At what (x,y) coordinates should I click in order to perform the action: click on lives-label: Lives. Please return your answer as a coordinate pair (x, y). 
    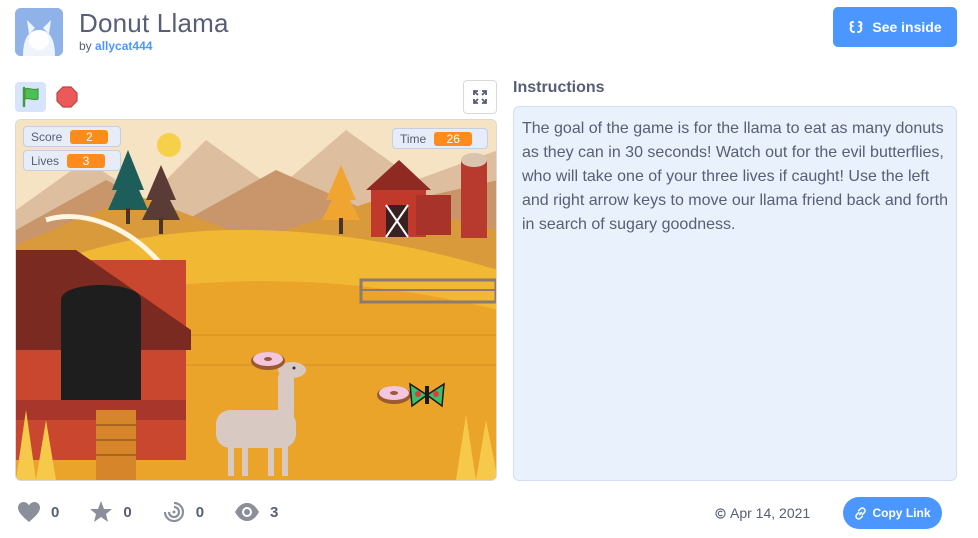
    Looking at the image, I should click on (45, 160).